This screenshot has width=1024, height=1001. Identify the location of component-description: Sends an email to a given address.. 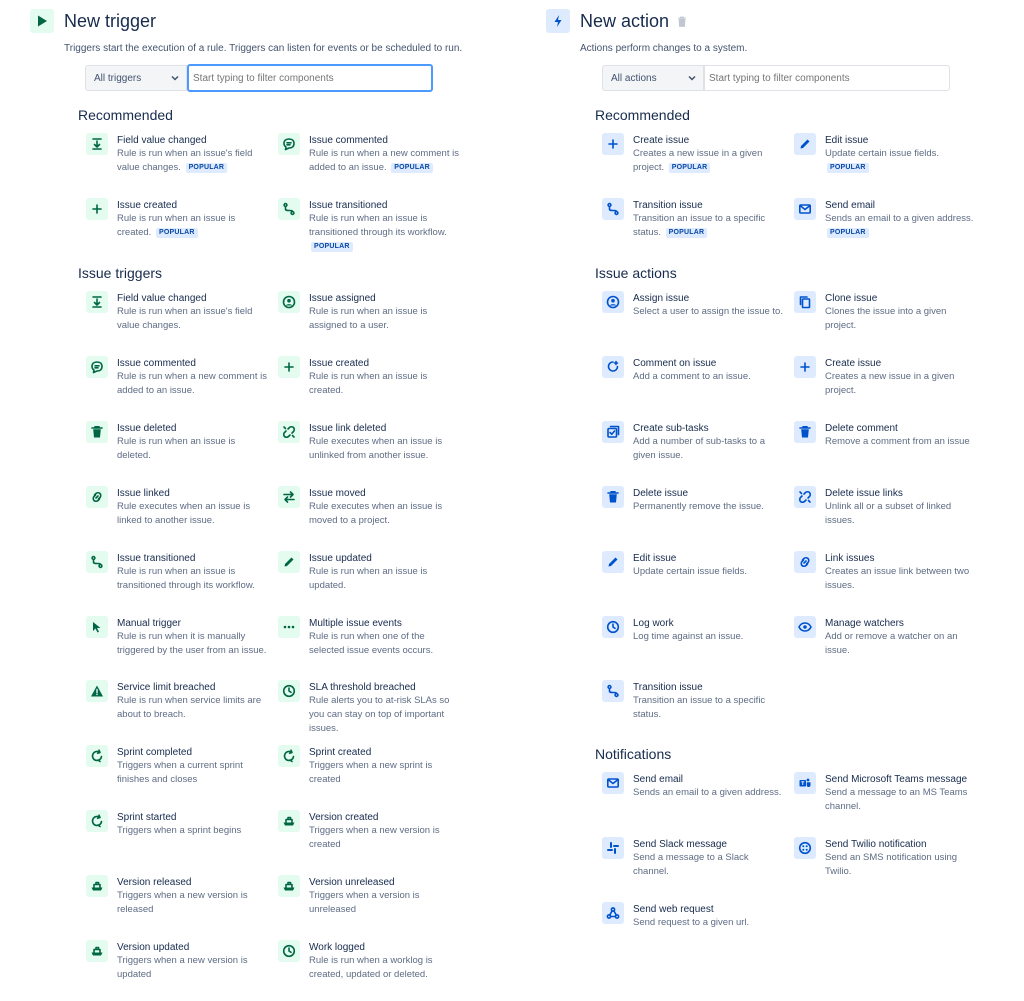
(708, 793).